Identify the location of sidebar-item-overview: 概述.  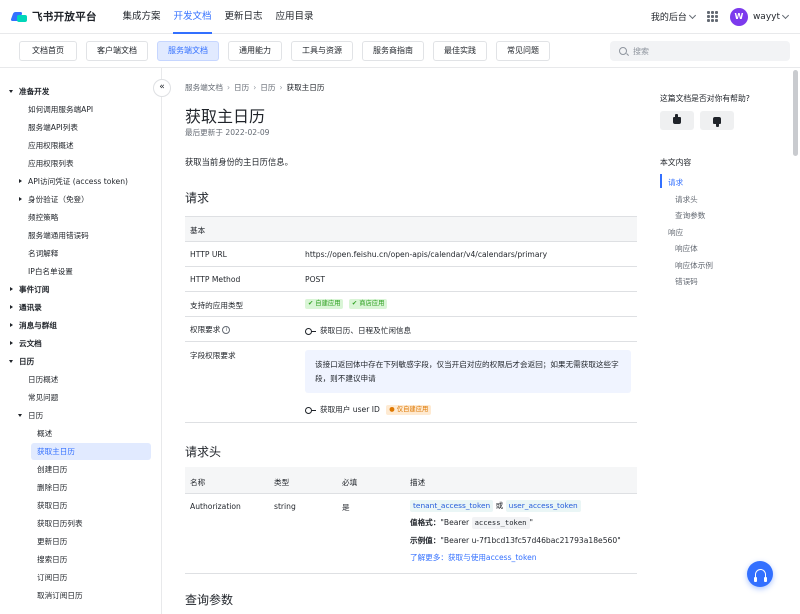
(80, 433).